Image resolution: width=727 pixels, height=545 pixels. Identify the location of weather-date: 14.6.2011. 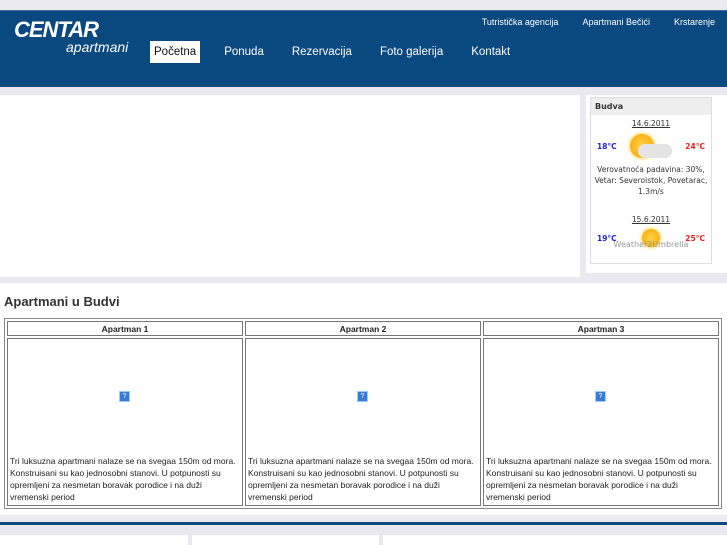
(651, 123).